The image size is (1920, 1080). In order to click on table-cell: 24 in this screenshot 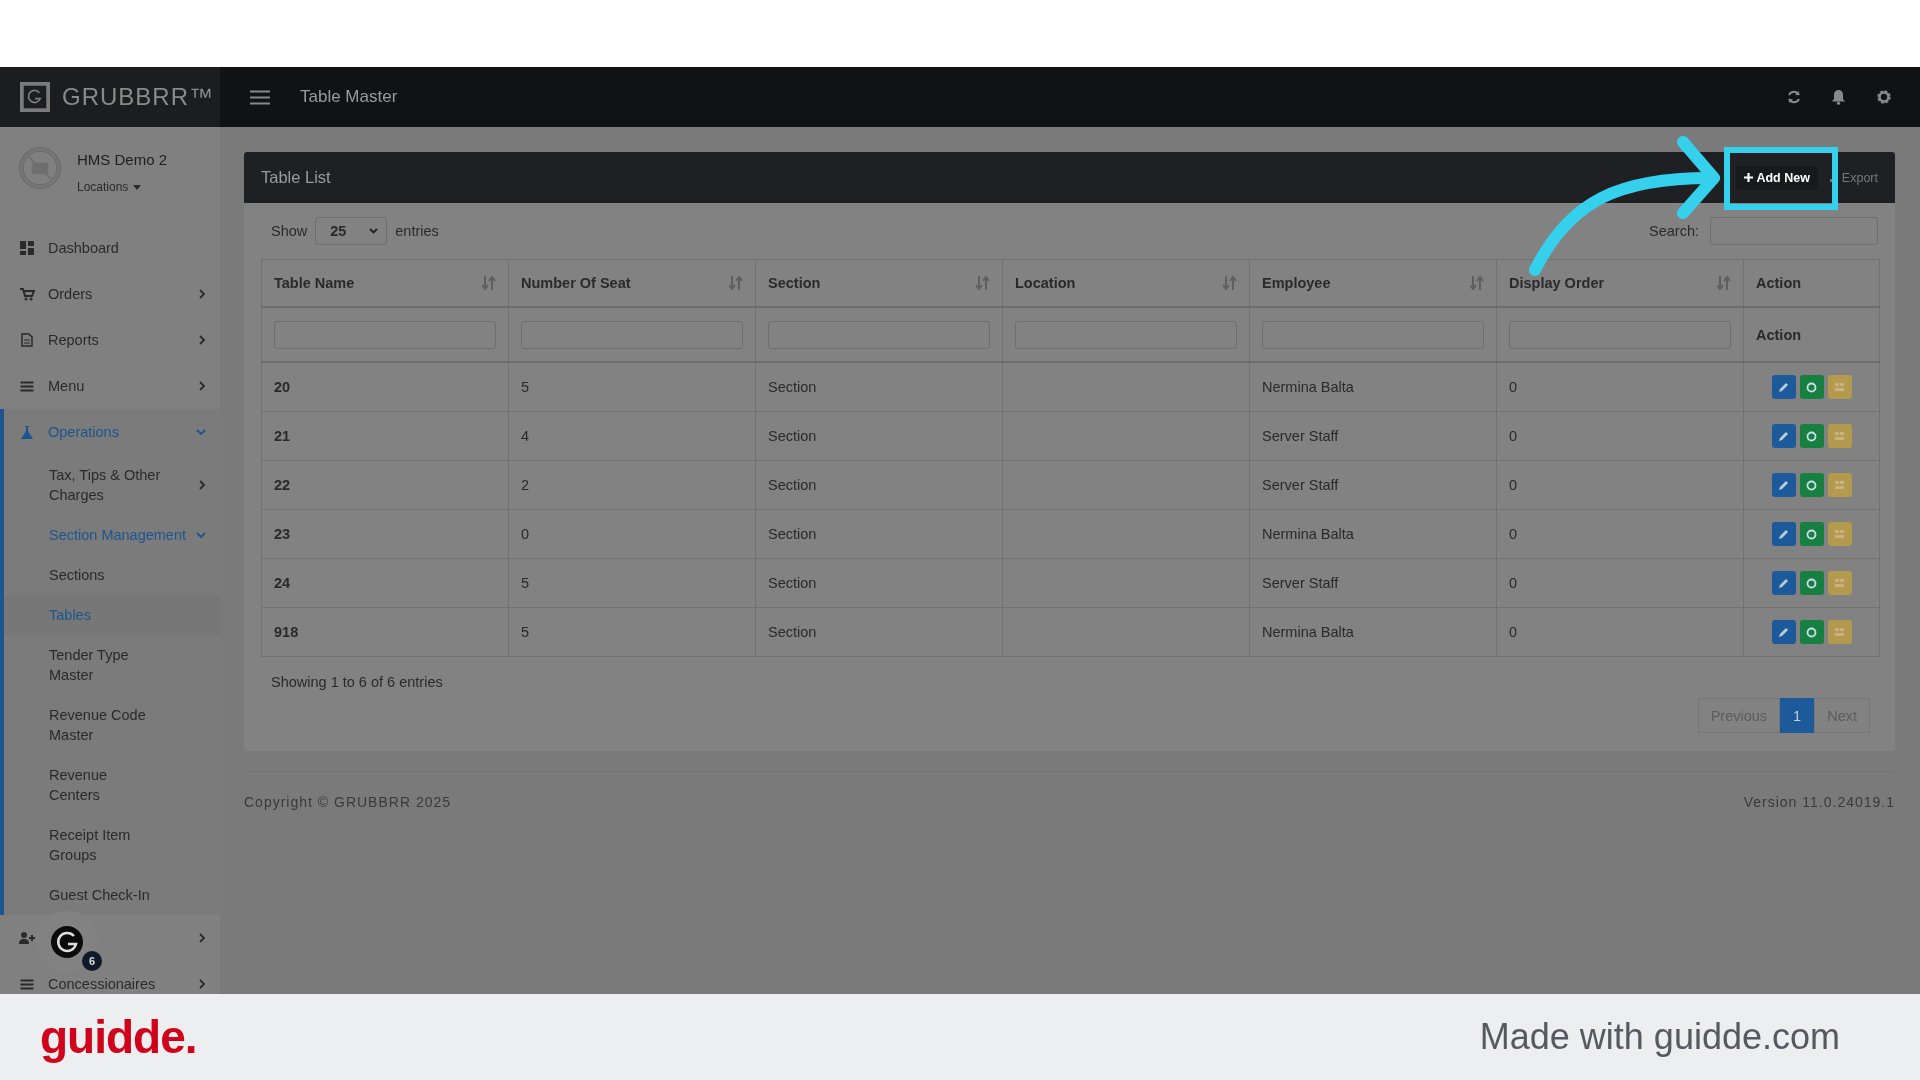, I will do `click(282, 583)`.